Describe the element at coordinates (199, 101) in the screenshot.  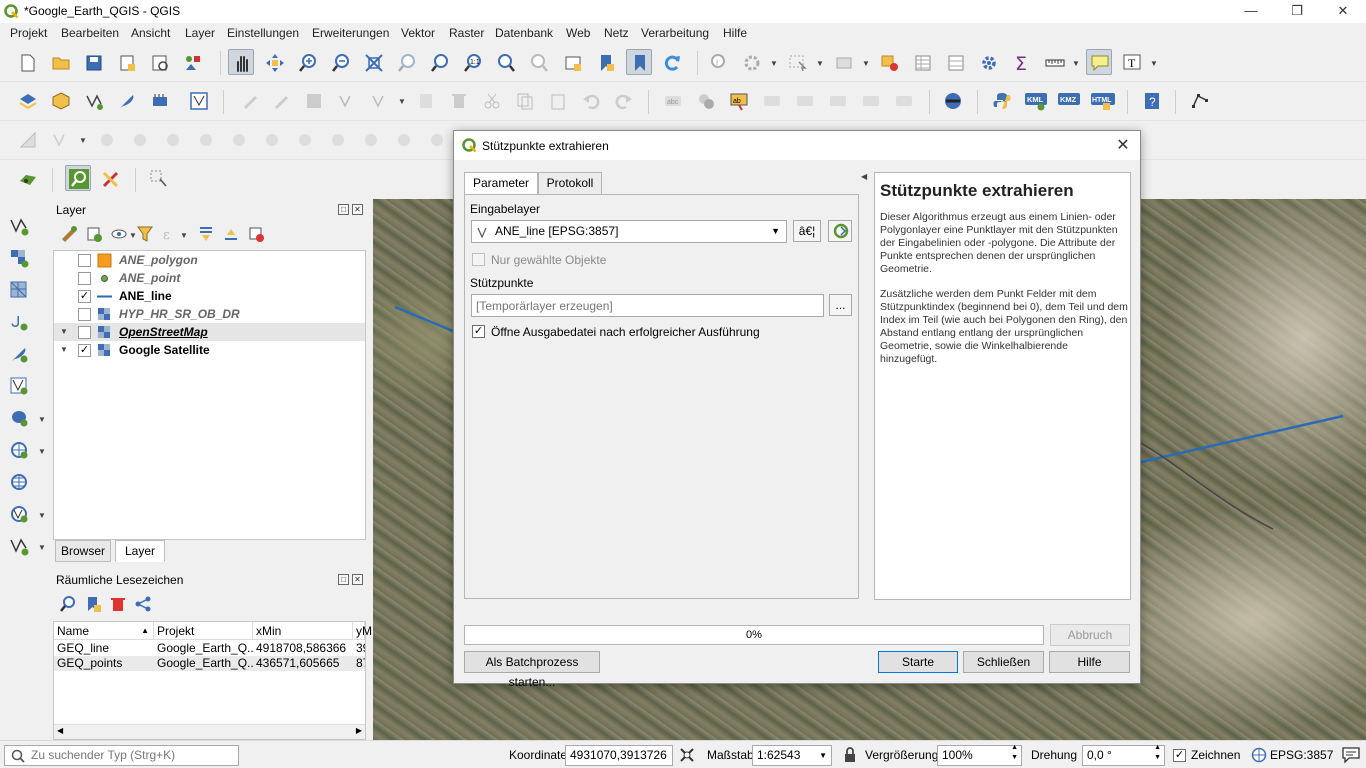
I see `new-temporary-layer-button` at that location.